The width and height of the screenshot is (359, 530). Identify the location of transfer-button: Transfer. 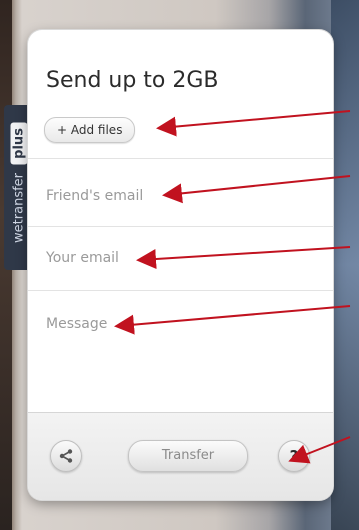
(188, 456).